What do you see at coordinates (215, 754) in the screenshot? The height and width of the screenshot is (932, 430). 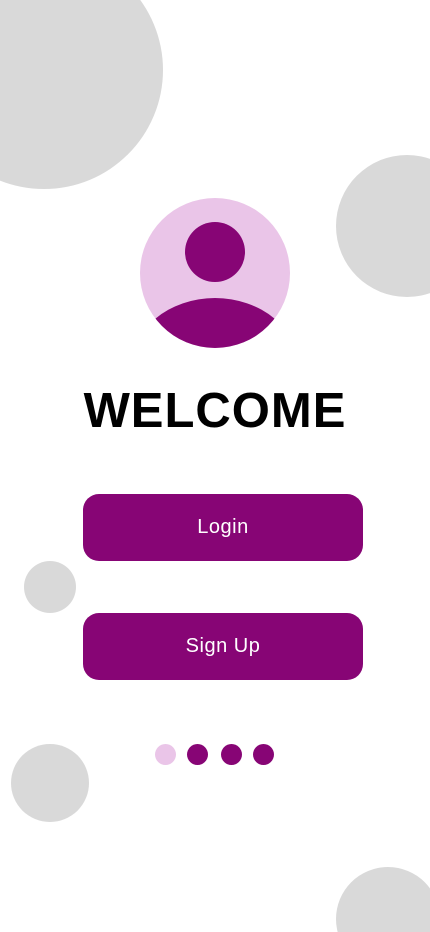 I see `pagination-dots` at bounding box center [215, 754].